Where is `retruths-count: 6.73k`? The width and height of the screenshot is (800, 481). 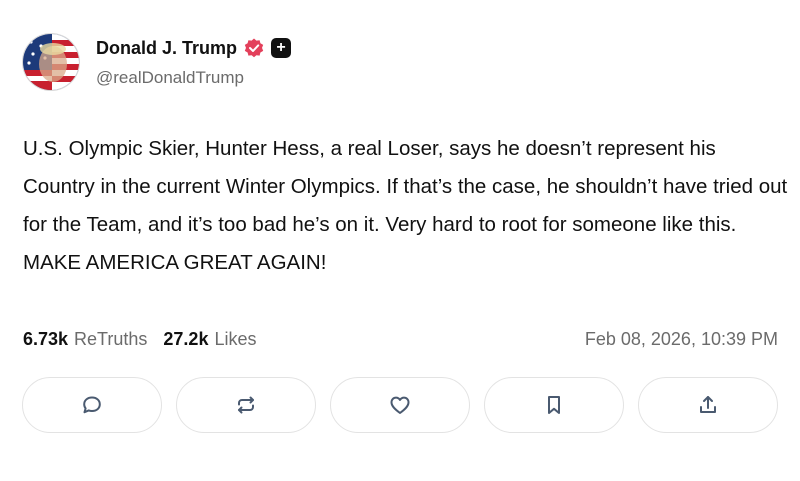
retruths-count: 6.73k is located at coordinates (45, 339).